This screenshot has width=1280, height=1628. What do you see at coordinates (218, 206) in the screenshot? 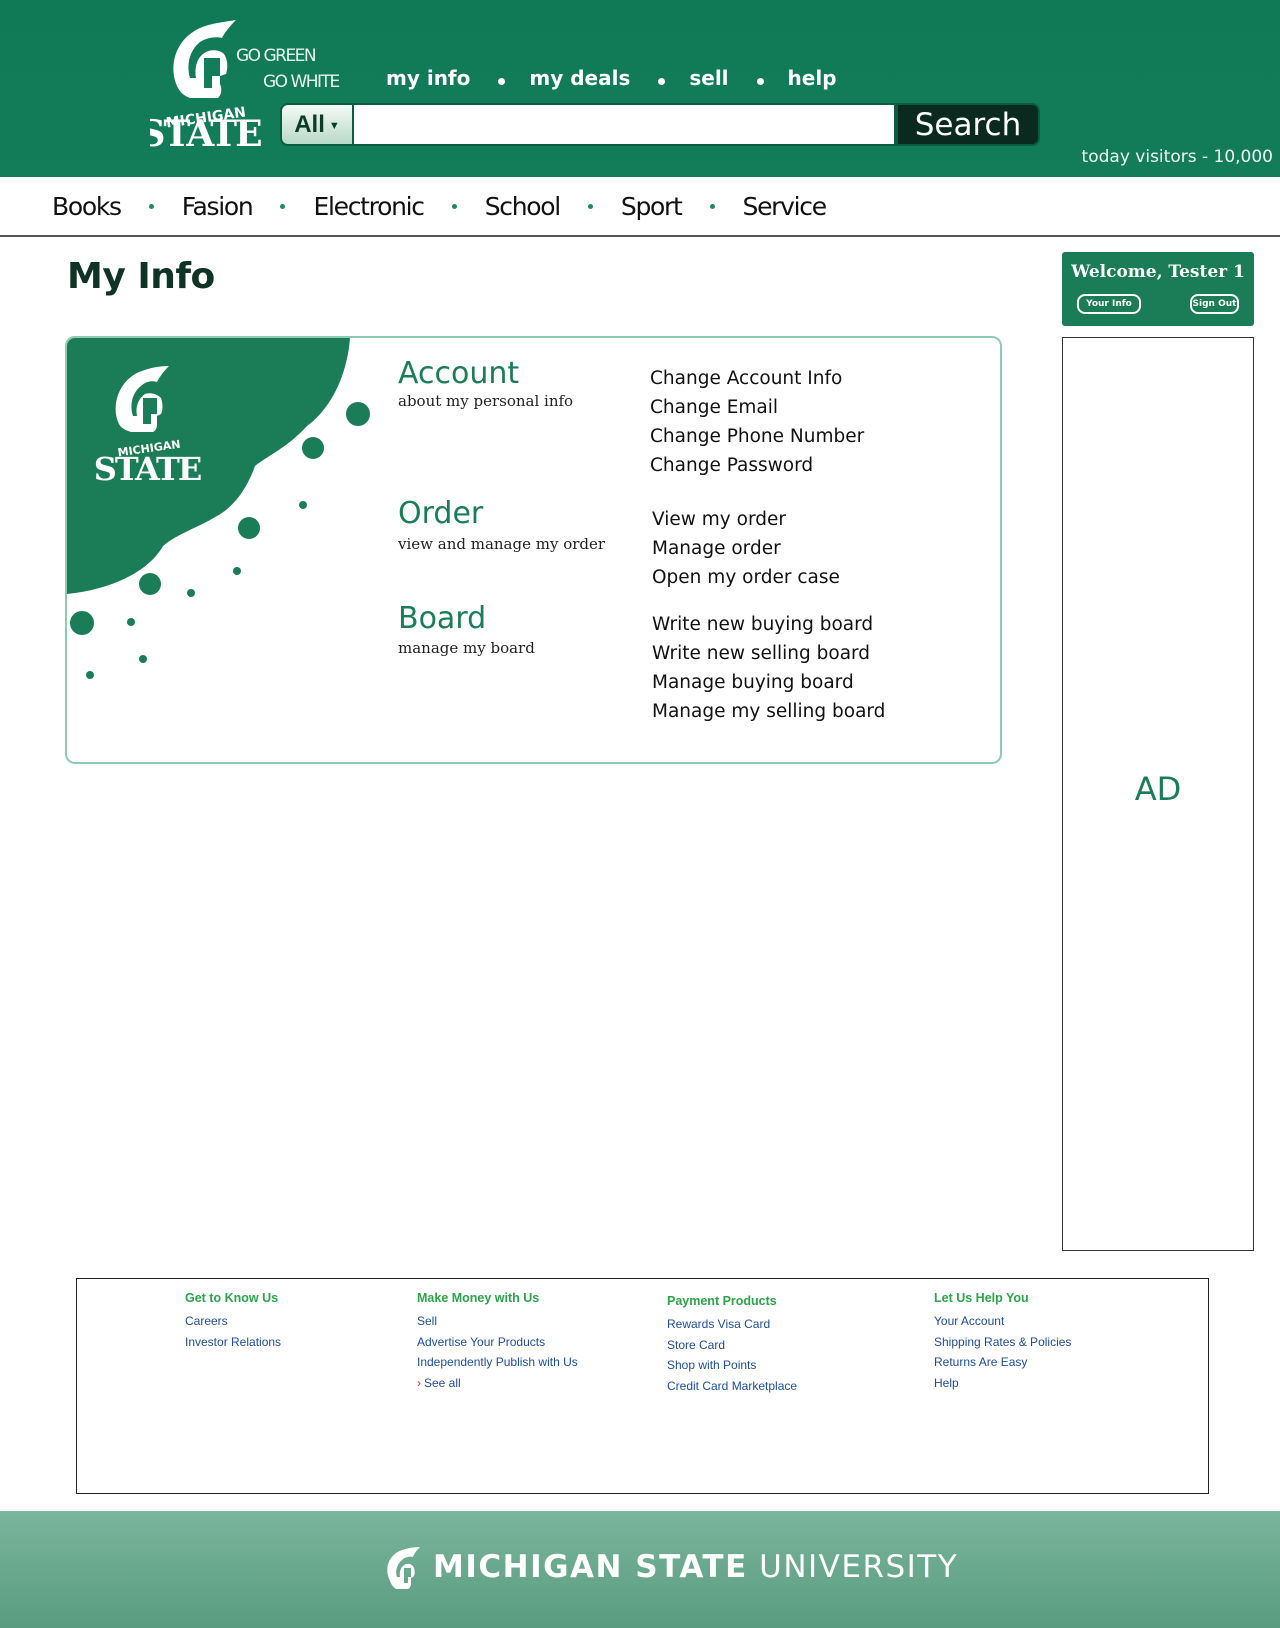
I see `category-fasion: Fasion` at bounding box center [218, 206].